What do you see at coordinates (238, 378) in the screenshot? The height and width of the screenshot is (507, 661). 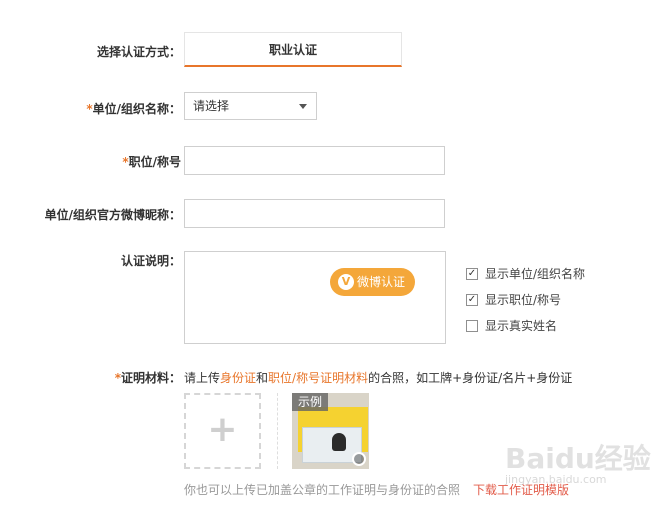 I see `hint-id-card: 身份证` at bounding box center [238, 378].